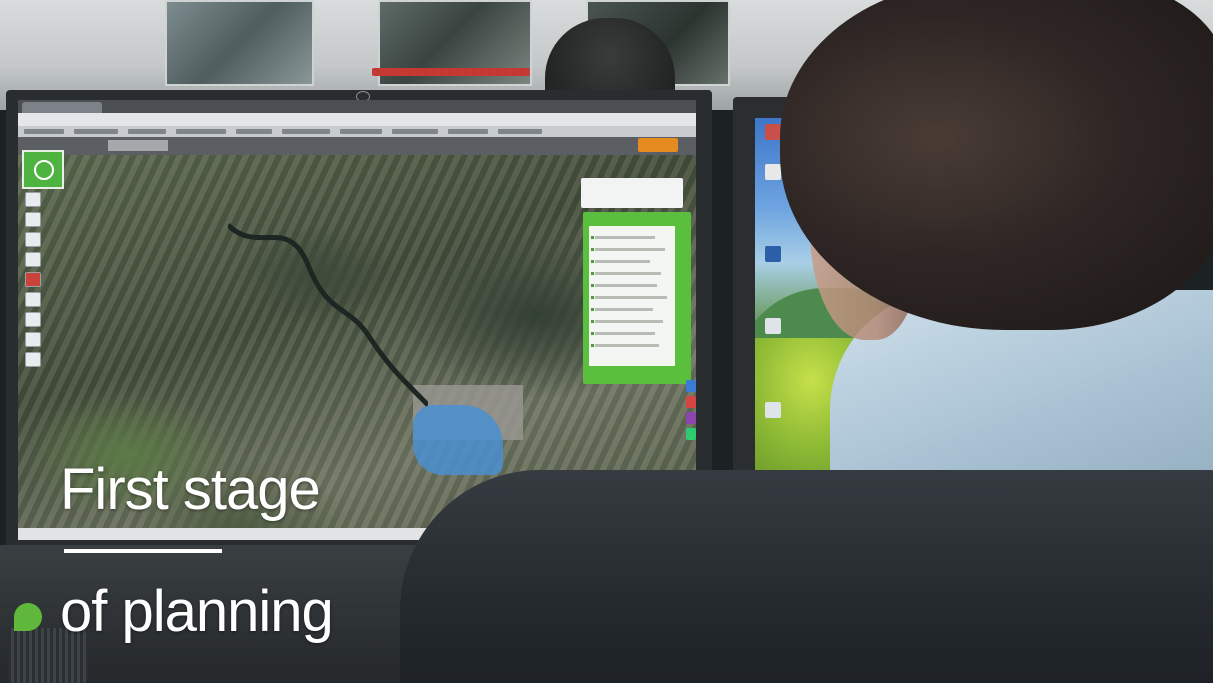 Image resolution: width=1213 pixels, height=683 pixels. I want to click on layer-panel, so click(637, 298).